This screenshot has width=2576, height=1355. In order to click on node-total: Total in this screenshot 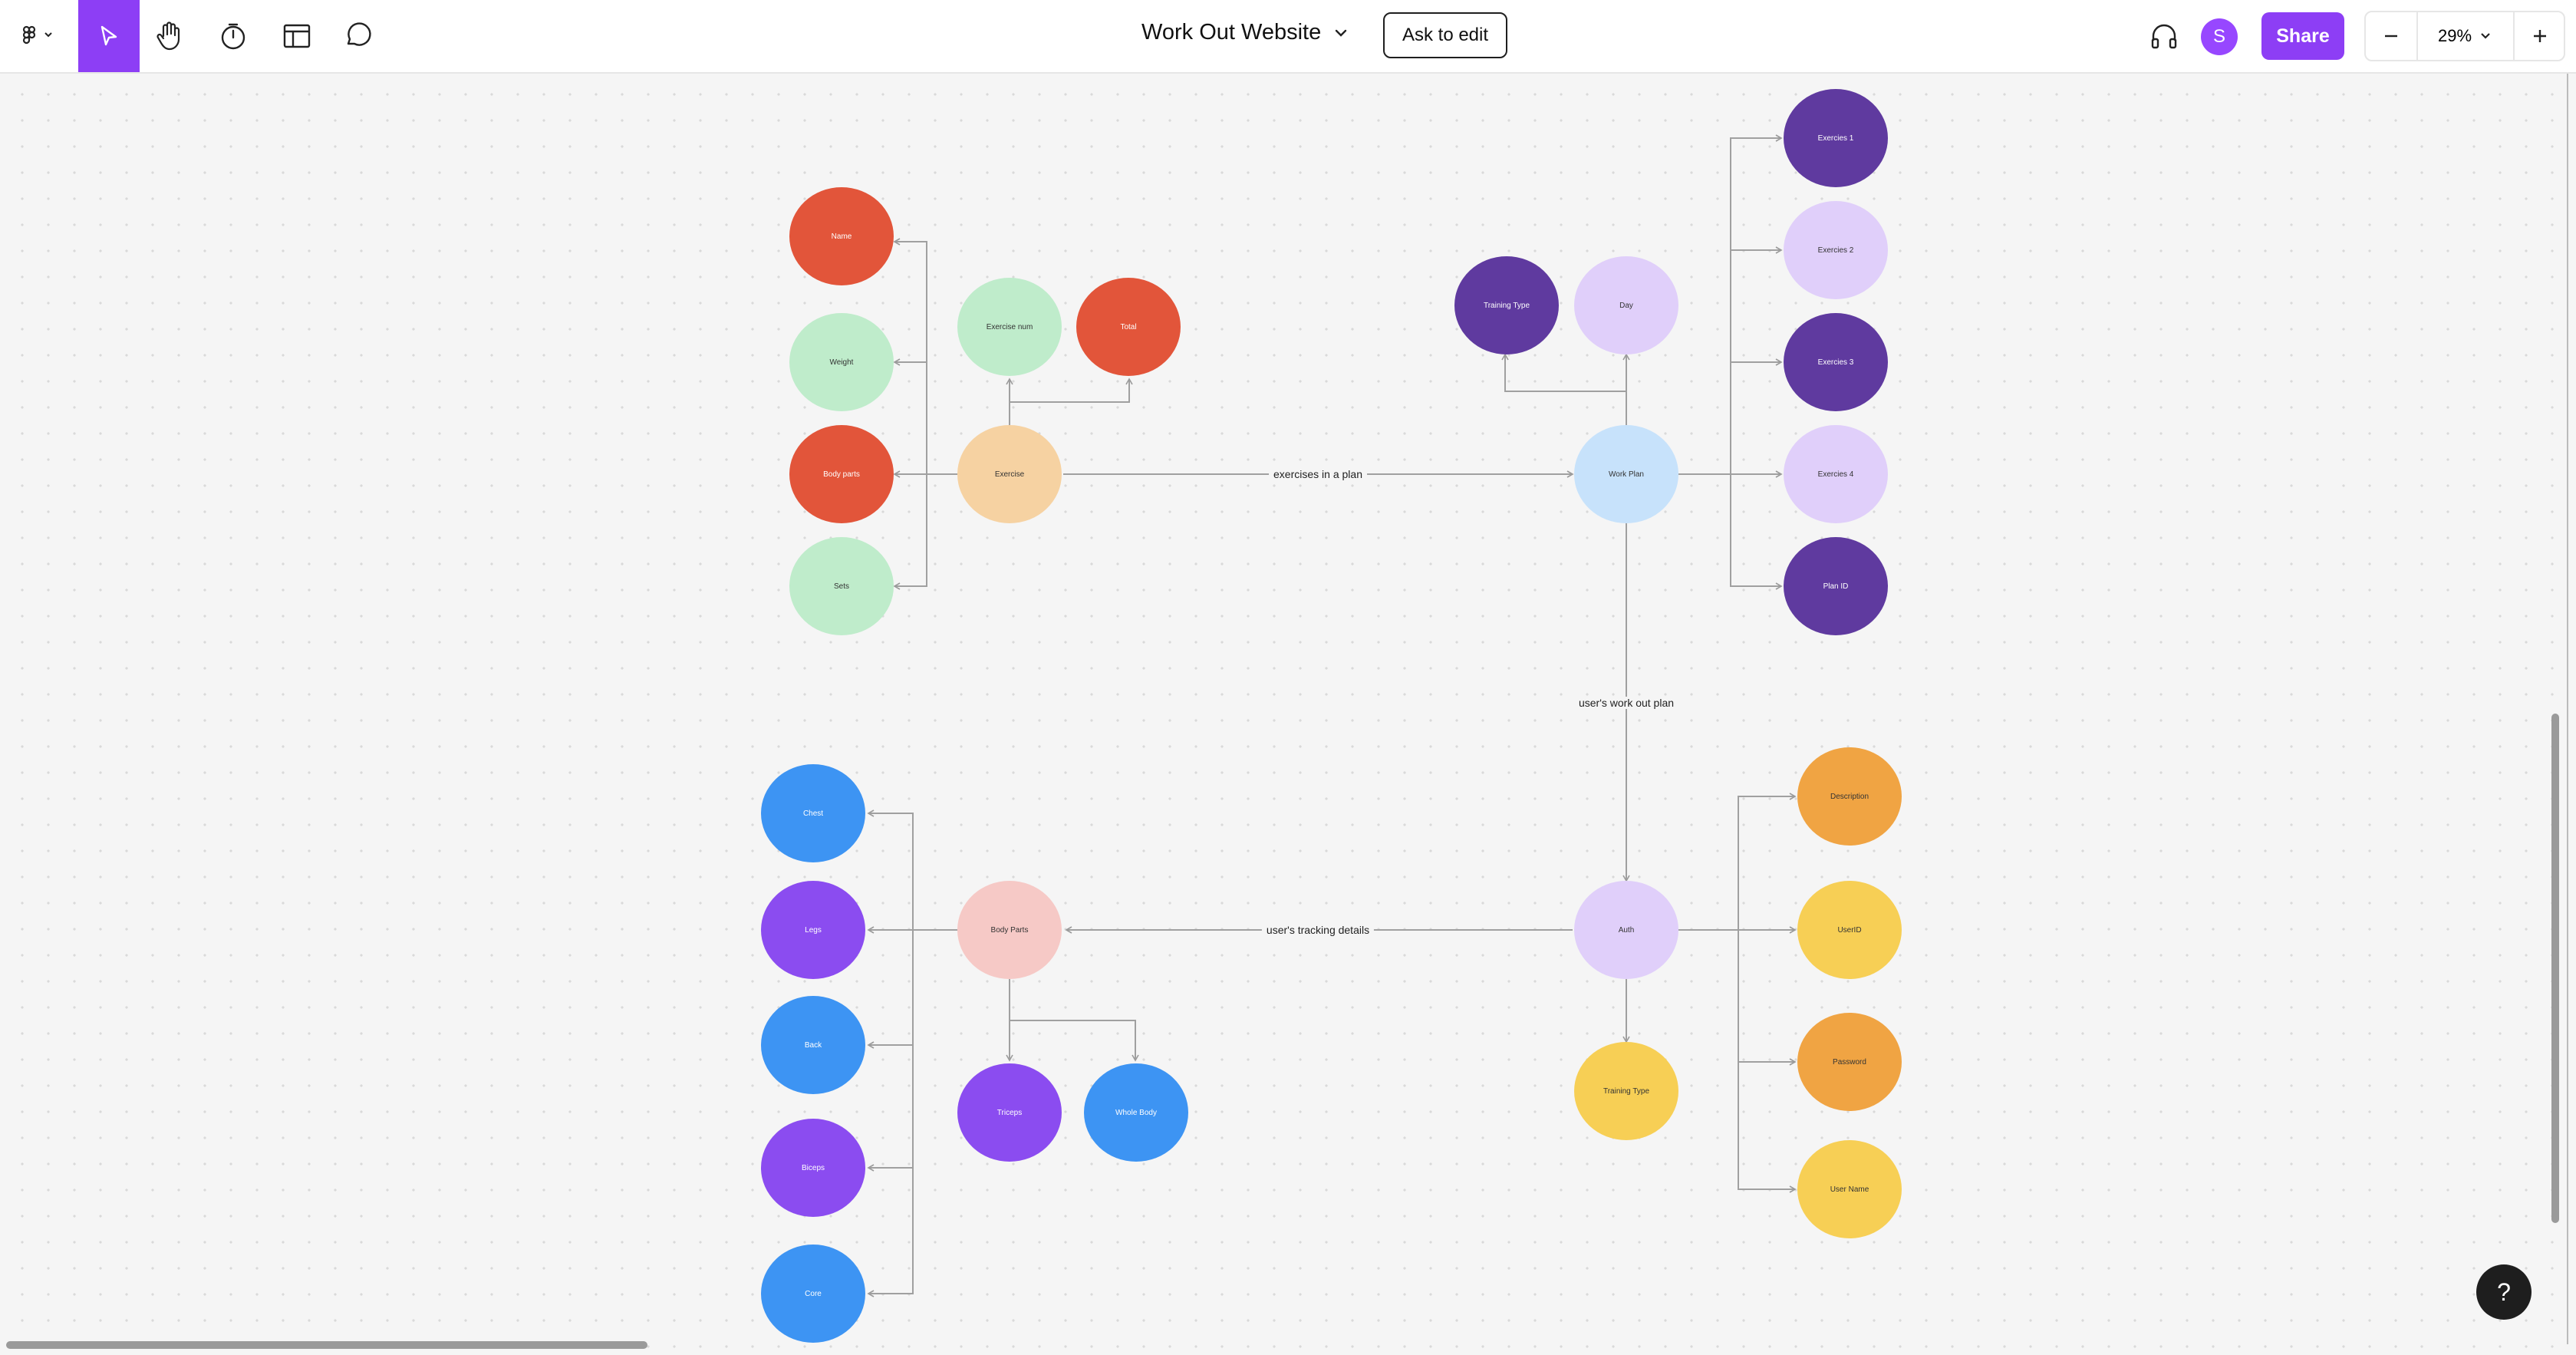, I will do `click(1128, 327)`.